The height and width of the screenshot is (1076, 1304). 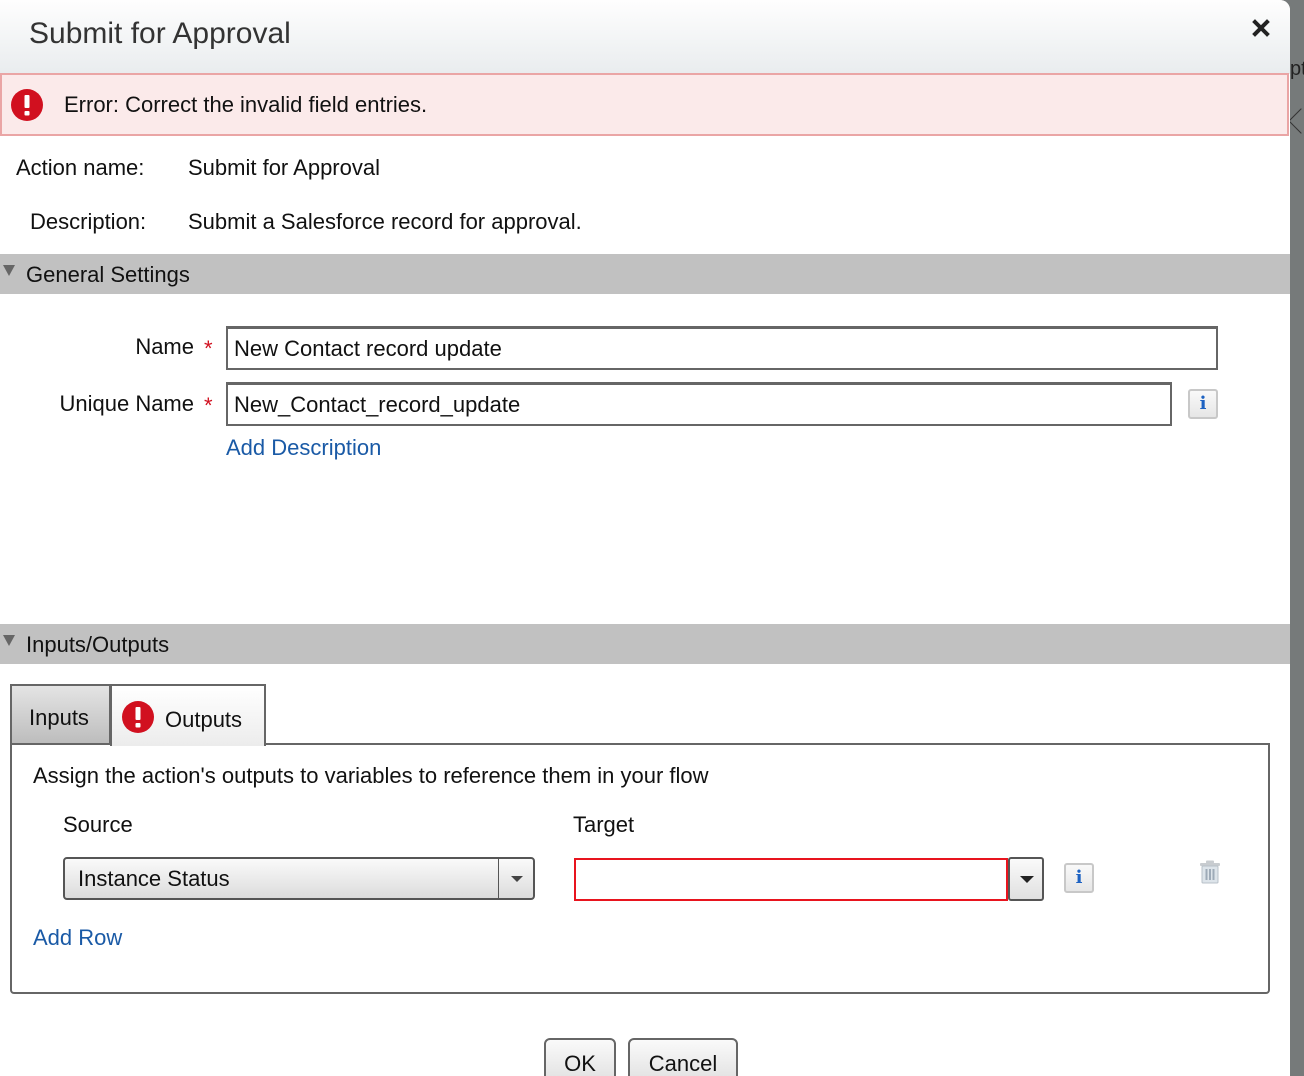 What do you see at coordinates (160, 33) in the screenshot?
I see `dialog-title: Submit for Approval` at bounding box center [160, 33].